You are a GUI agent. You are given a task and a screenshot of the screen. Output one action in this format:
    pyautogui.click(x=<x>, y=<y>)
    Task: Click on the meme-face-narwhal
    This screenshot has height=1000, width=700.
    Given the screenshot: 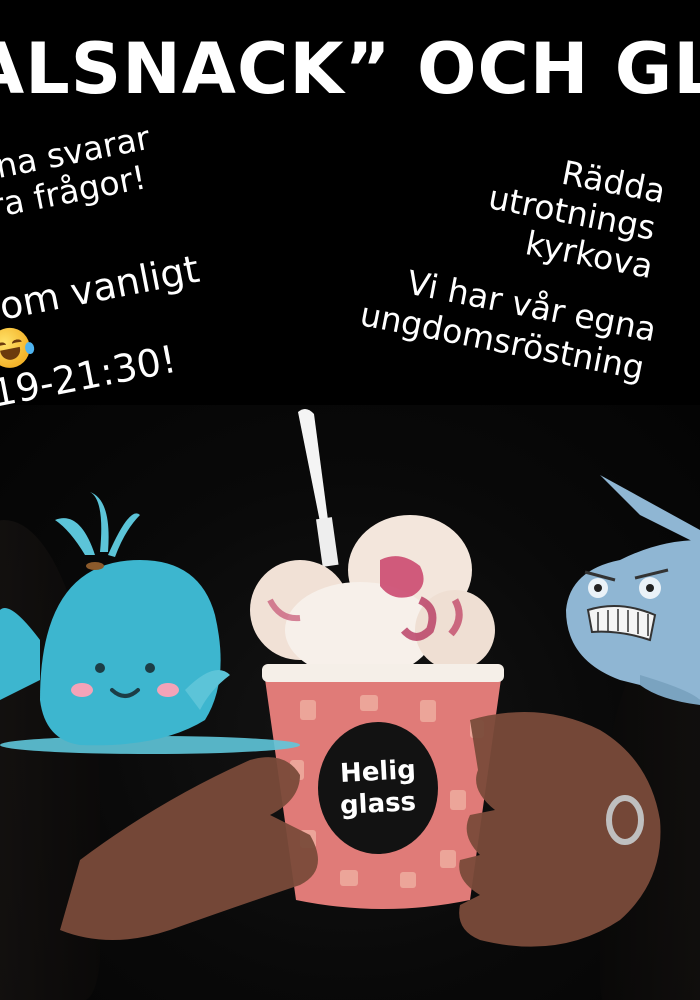 What is the action you would take?
    pyautogui.click(x=633, y=590)
    